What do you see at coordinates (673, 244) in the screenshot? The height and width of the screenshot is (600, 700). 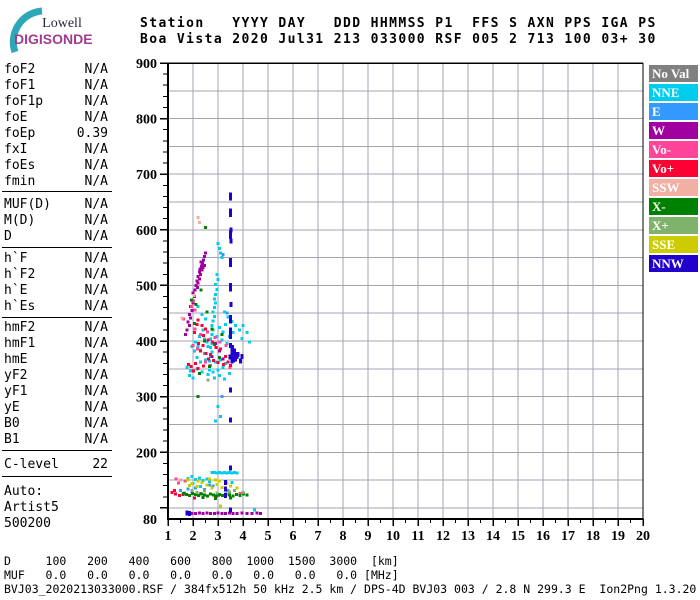 I see `legend-item-sse: SSE` at bounding box center [673, 244].